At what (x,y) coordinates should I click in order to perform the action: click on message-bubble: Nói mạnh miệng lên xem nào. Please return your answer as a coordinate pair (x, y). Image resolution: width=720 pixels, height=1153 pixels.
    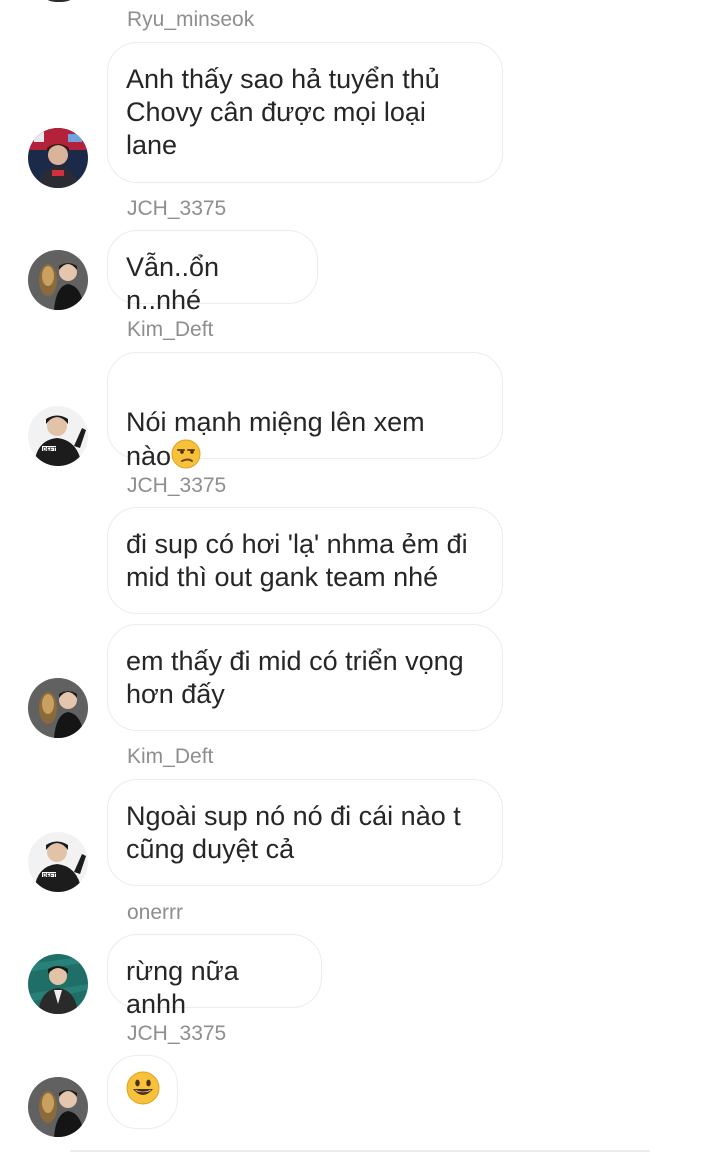
    Looking at the image, I should click on (305, 411).